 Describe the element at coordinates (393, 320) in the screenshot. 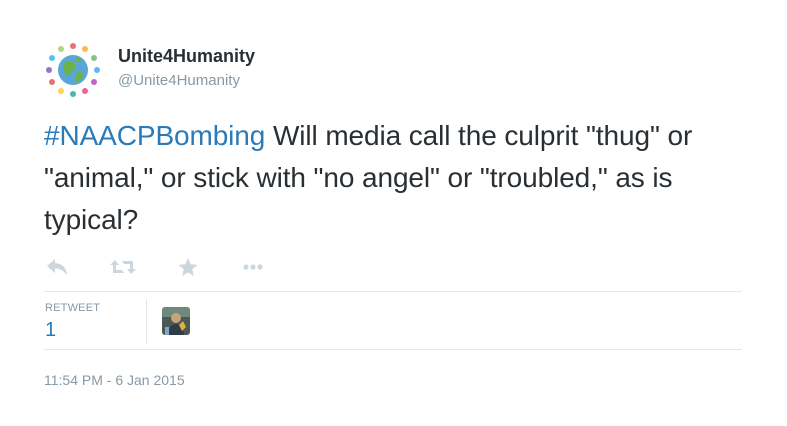

I see `tweet-stats: RETWEET 1` at that location.